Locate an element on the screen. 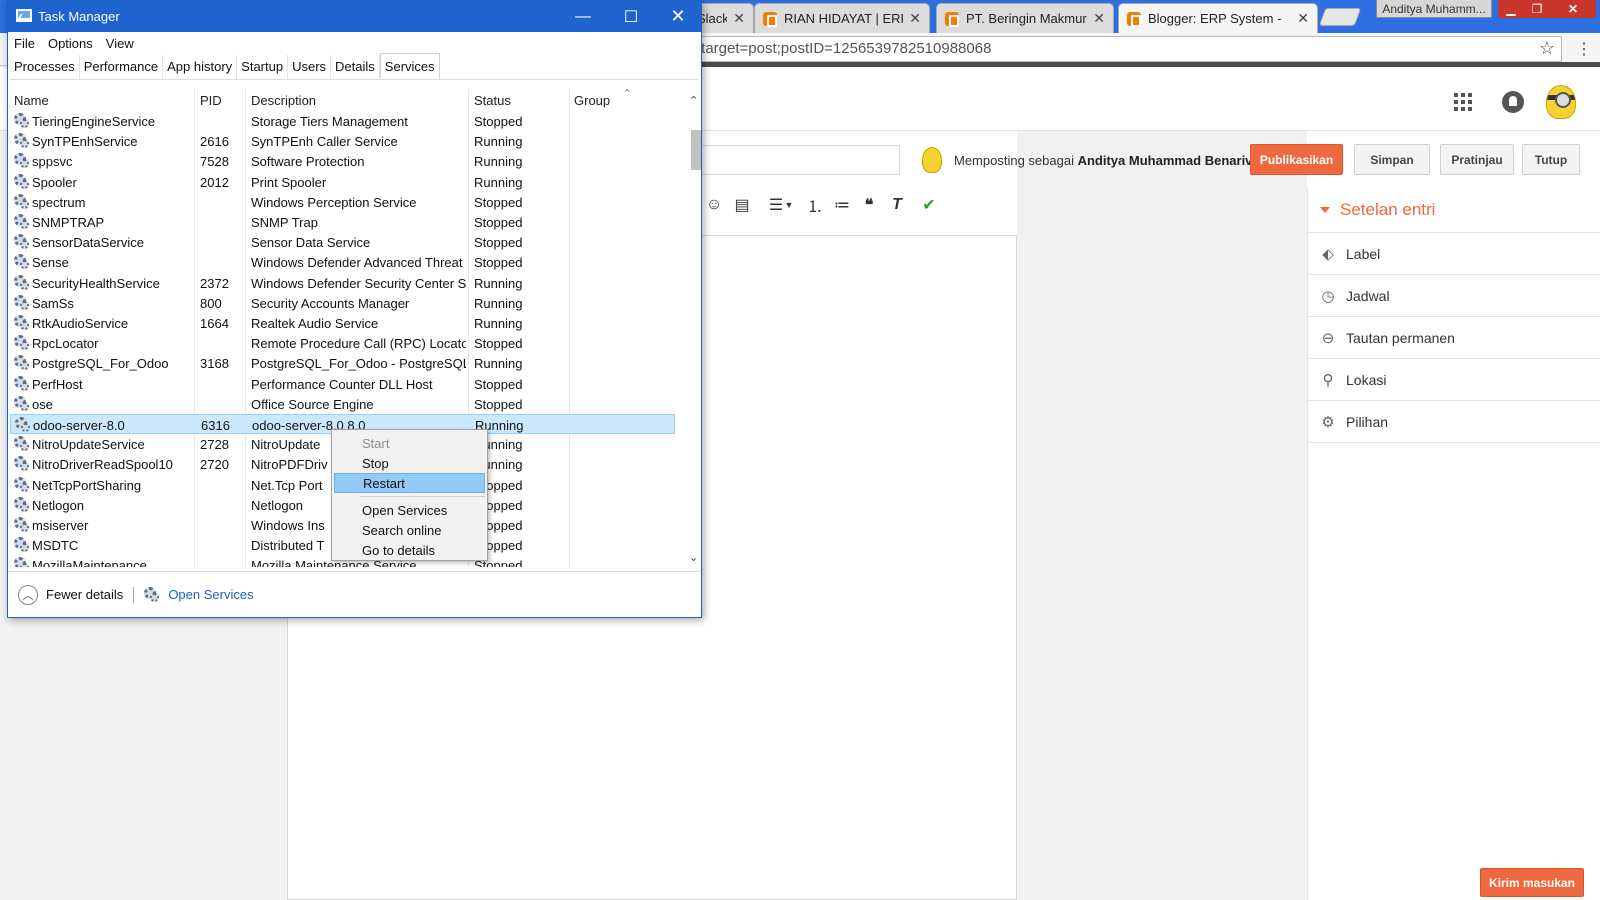 Image resolution: width=1600 pixels, height=900 pixels. send-feedback-button: Kirim masukan is located at coordinates (1532, 882).